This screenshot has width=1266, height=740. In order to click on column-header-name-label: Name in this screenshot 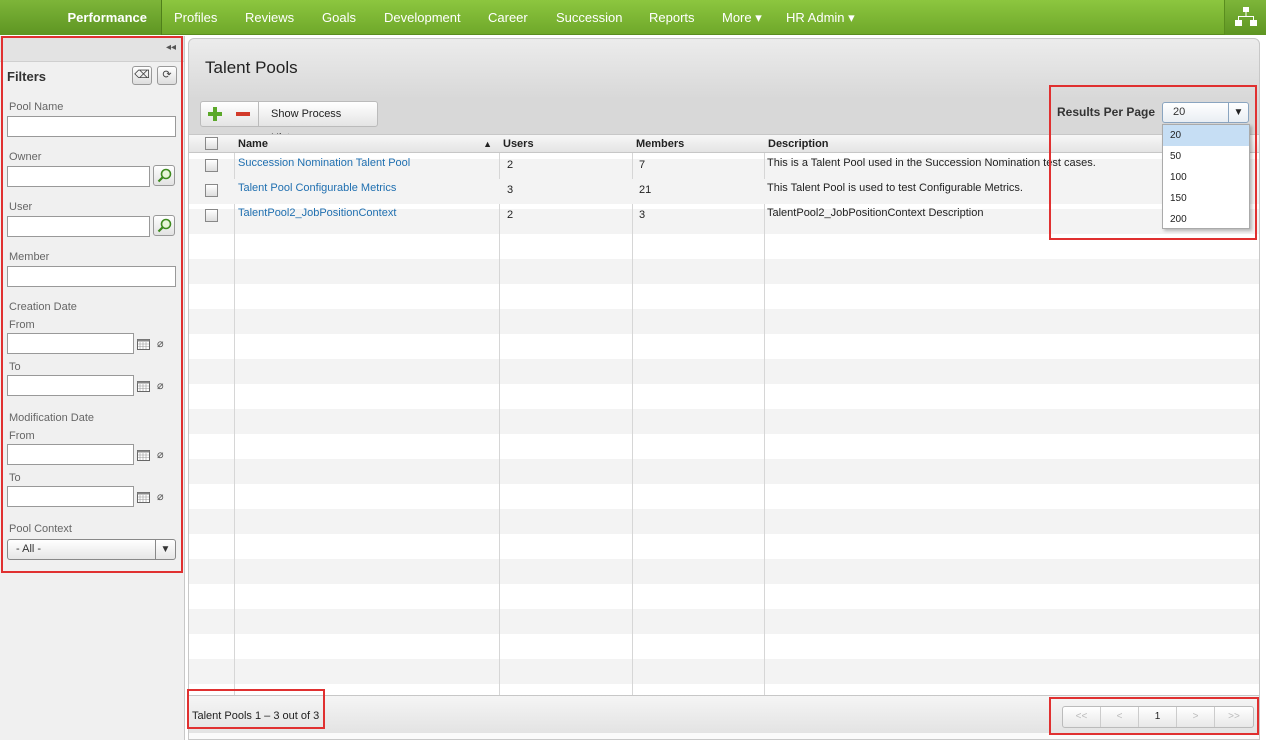, I will do `click(253, 144)`.